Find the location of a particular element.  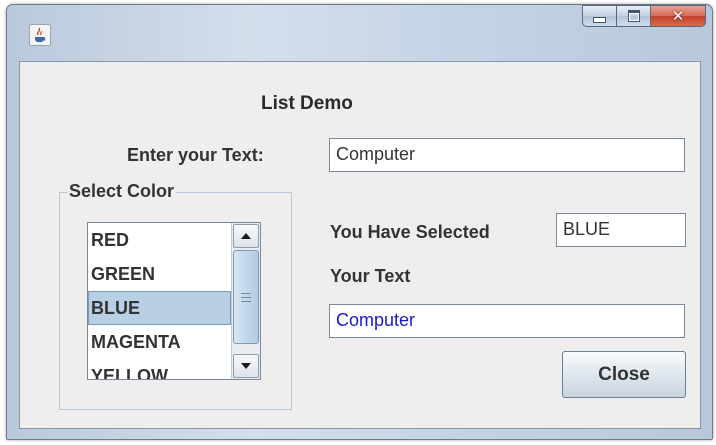

grip-icon is located at coordinates (246, 297).